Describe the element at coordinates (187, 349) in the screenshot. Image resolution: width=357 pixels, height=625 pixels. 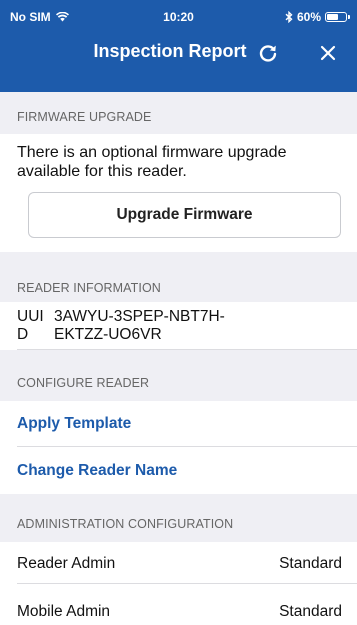
I see `divider` at that location.